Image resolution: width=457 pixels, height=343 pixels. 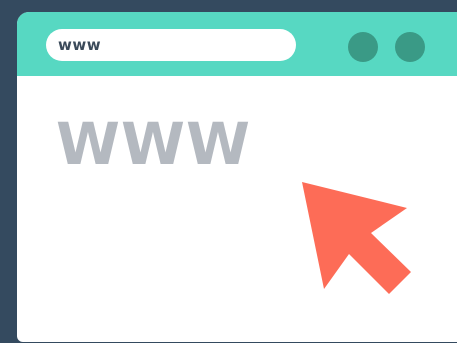 I want to click on arrow-cursor-icon, so click(x=356, y=238).